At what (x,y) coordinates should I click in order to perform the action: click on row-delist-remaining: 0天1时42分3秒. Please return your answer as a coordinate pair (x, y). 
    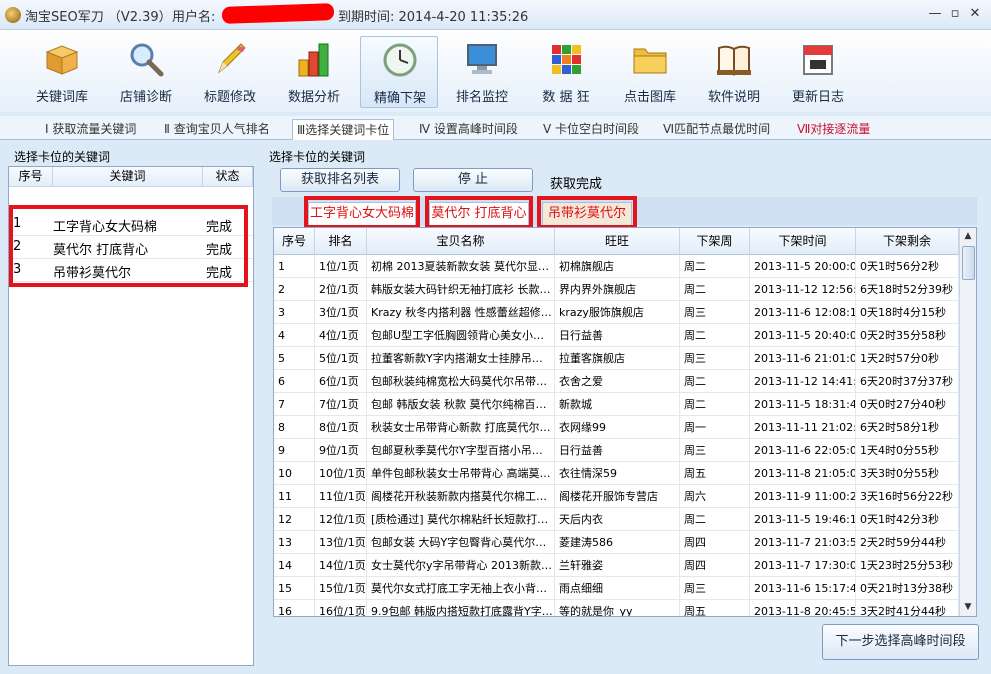
    Looking at the image, I should click on (907, 519).